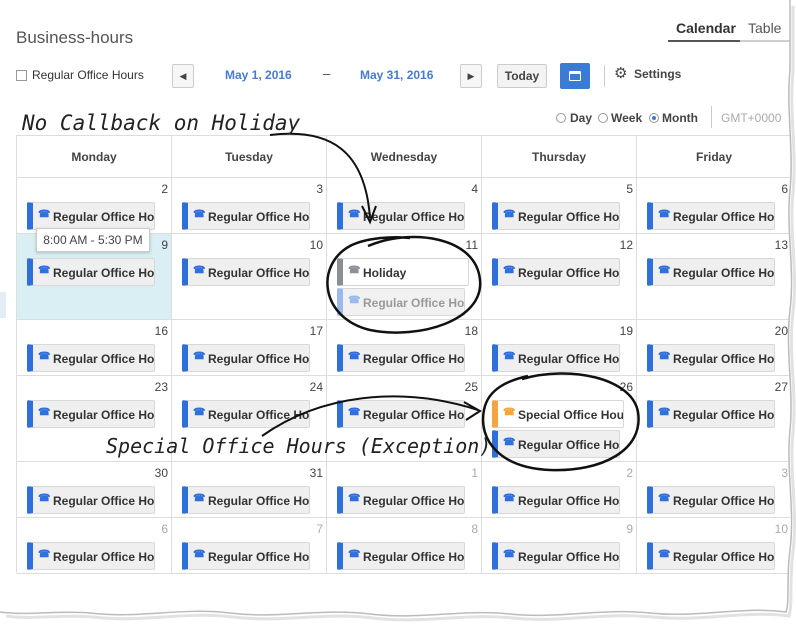 The height and width of the screenshot is (626, 796). What do you see at coordinates (559, 157) in the screenshot?
I see `weekday-header-thursday: Thursday` at bounding box center [559, 157].